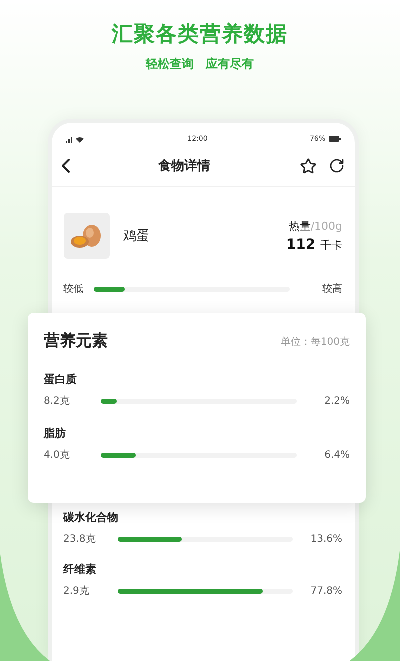 This screenshot has width=400, height=661. What do you see at coordinates (76, 341) in the screenshot?
I see `card-title: 营养元素` at bounding box center [76, 341].